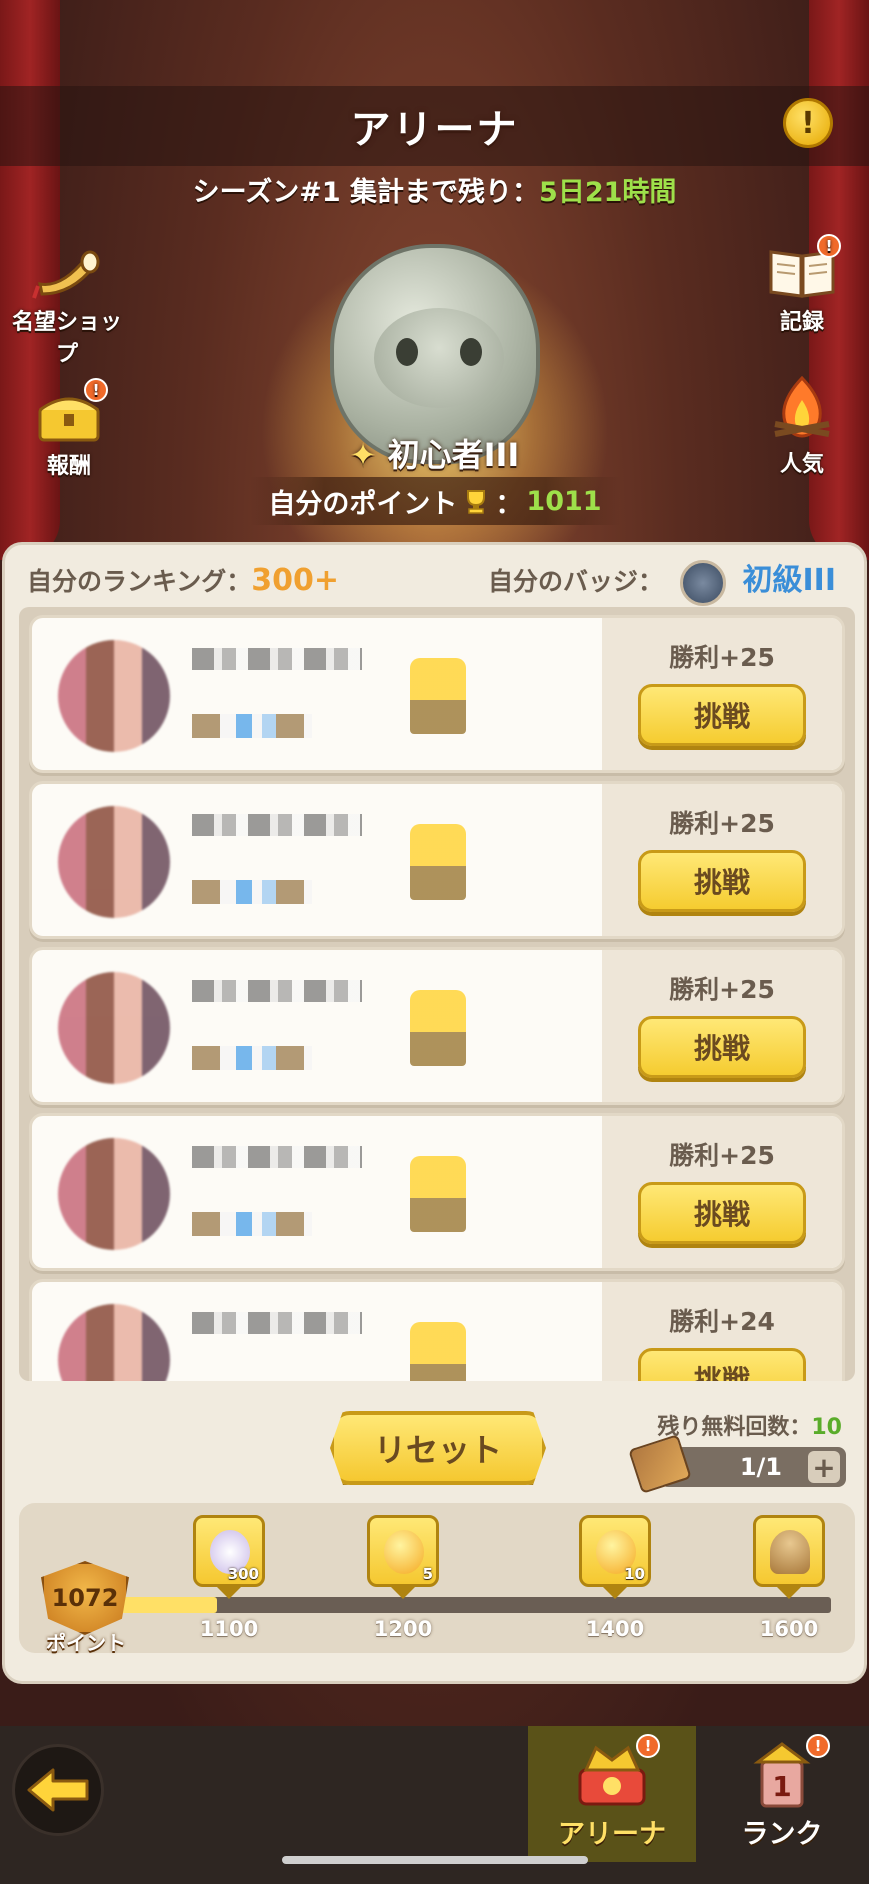 This screenshot has width=869, height=1884. I want to click on info-button: !, so click(808, 123).